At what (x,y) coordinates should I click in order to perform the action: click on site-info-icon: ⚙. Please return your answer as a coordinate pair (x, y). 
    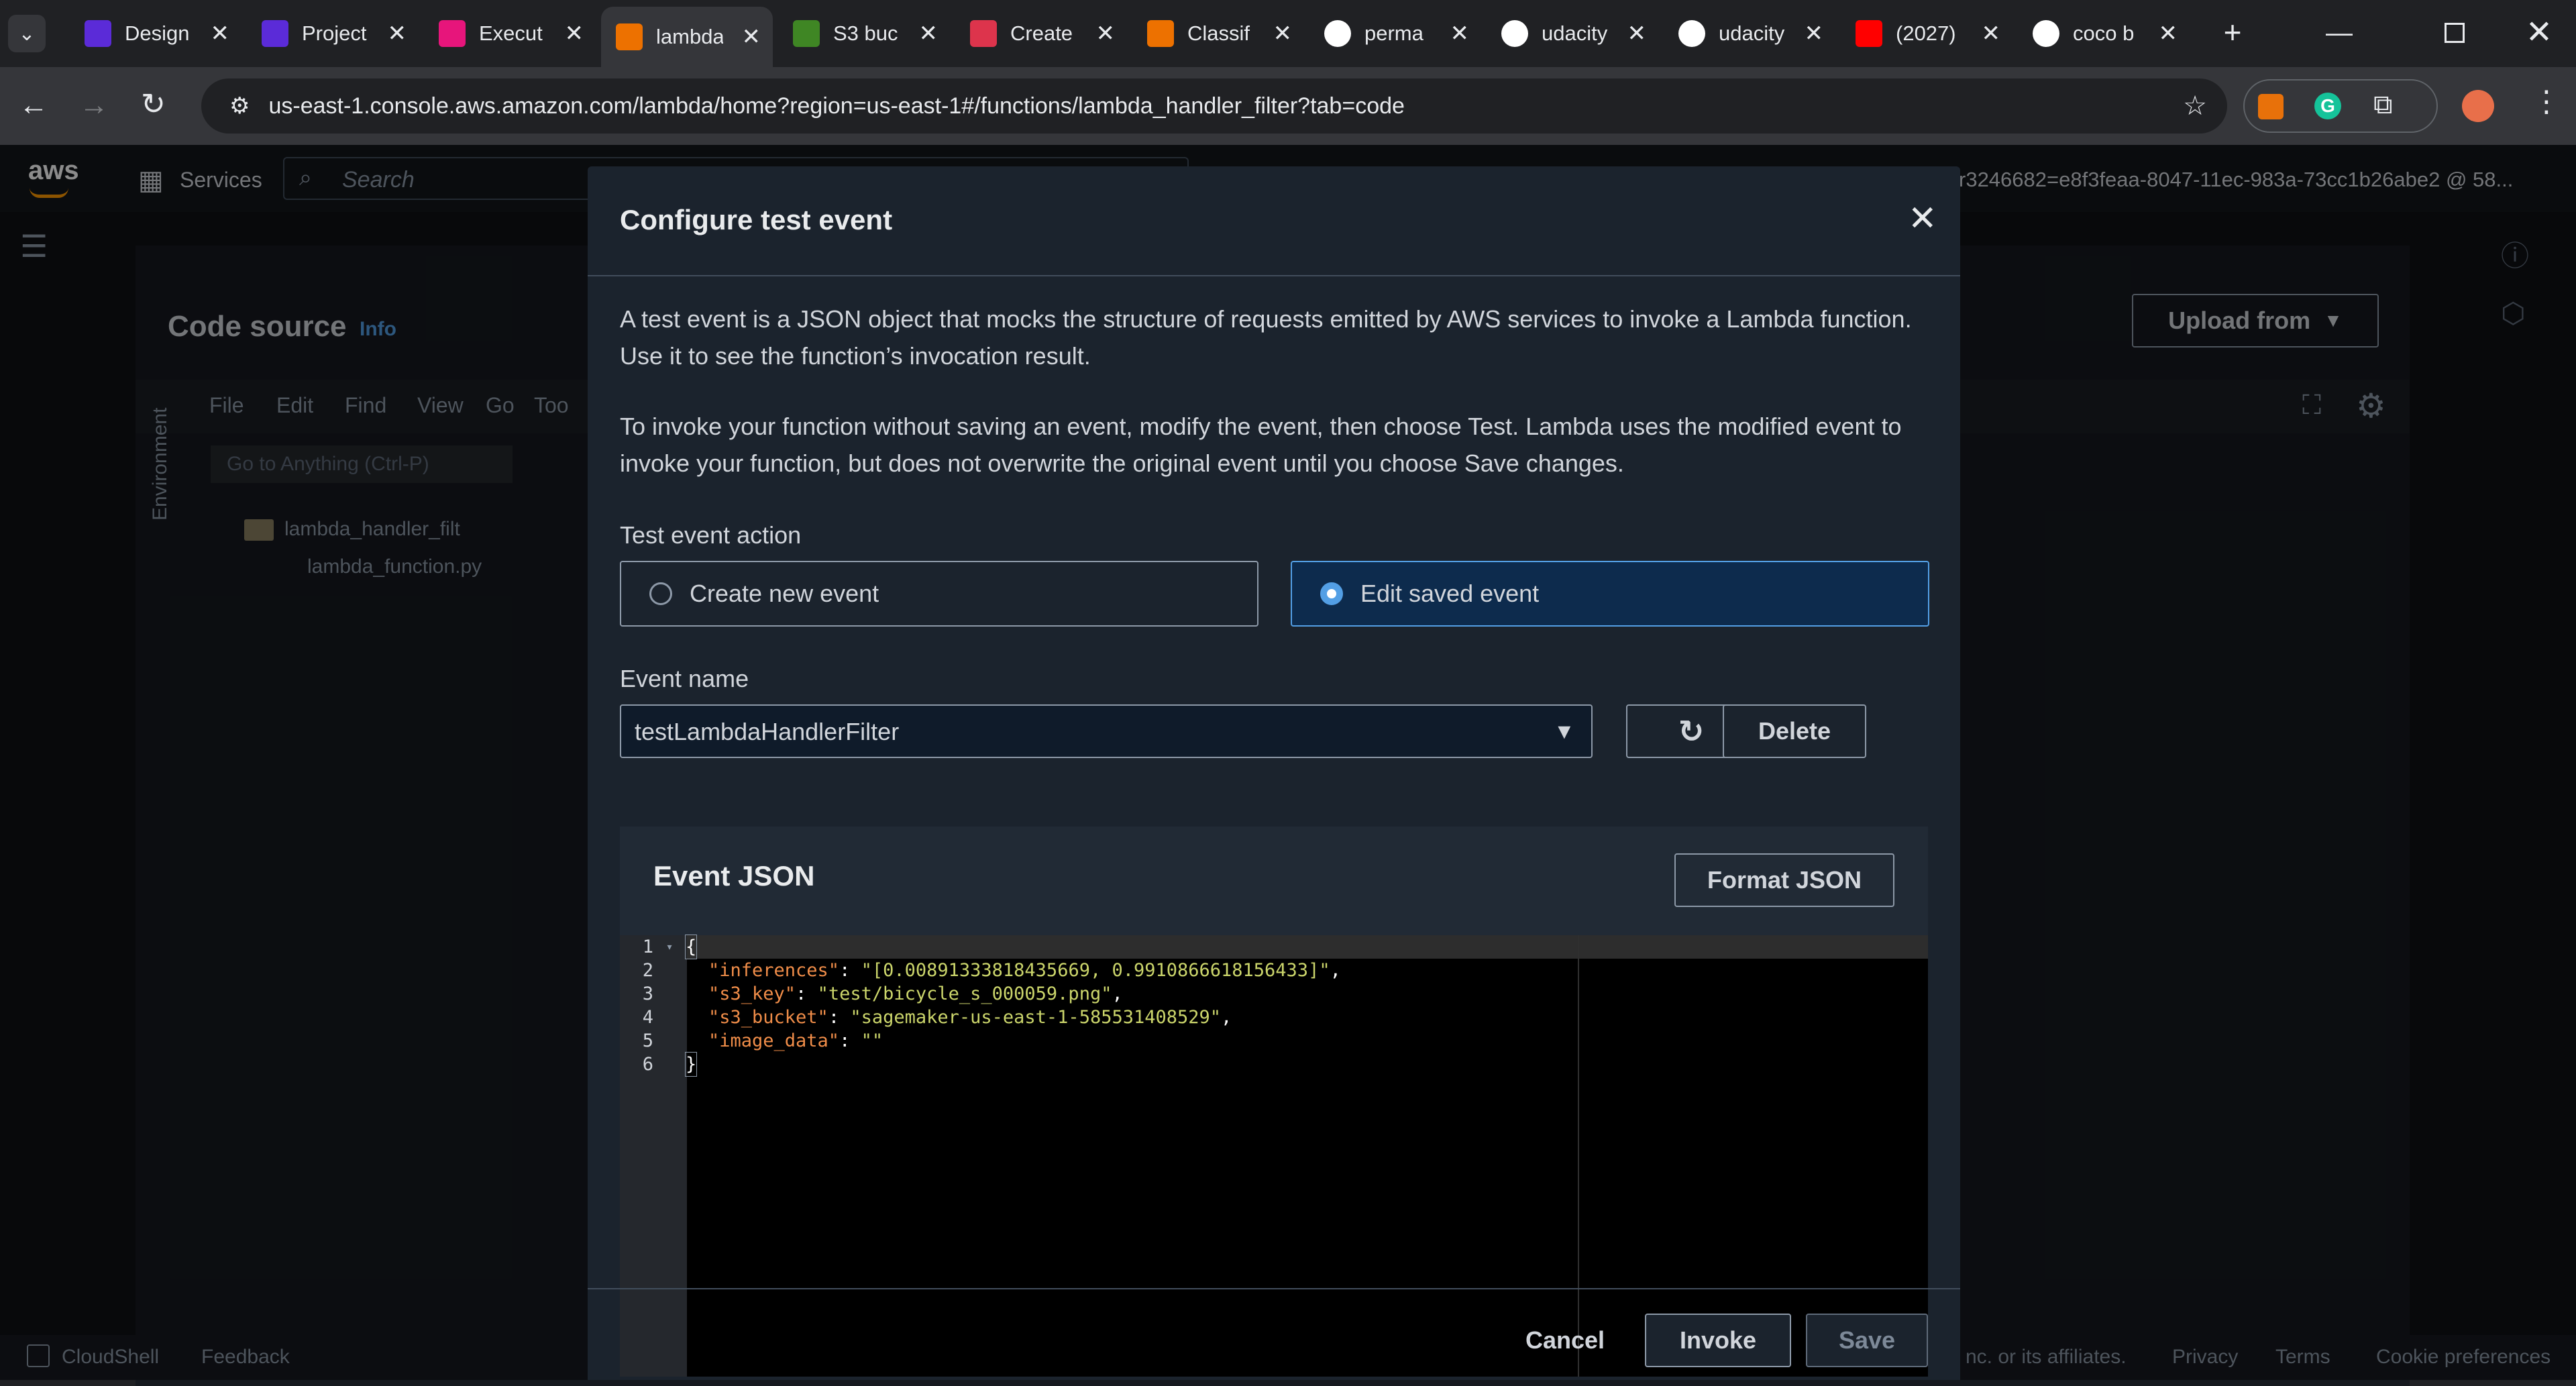
    Looking at the image, I should click on (239, 106).